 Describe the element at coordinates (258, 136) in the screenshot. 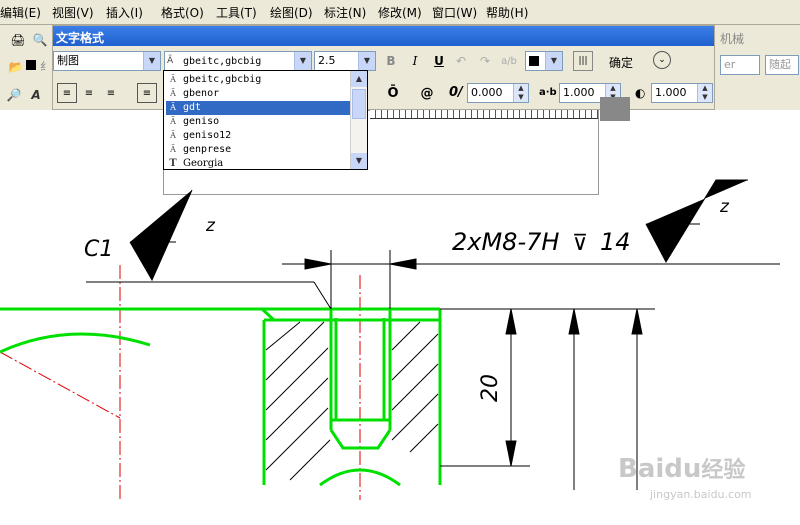

I see `font-option: Ãgeniso12` at that location.